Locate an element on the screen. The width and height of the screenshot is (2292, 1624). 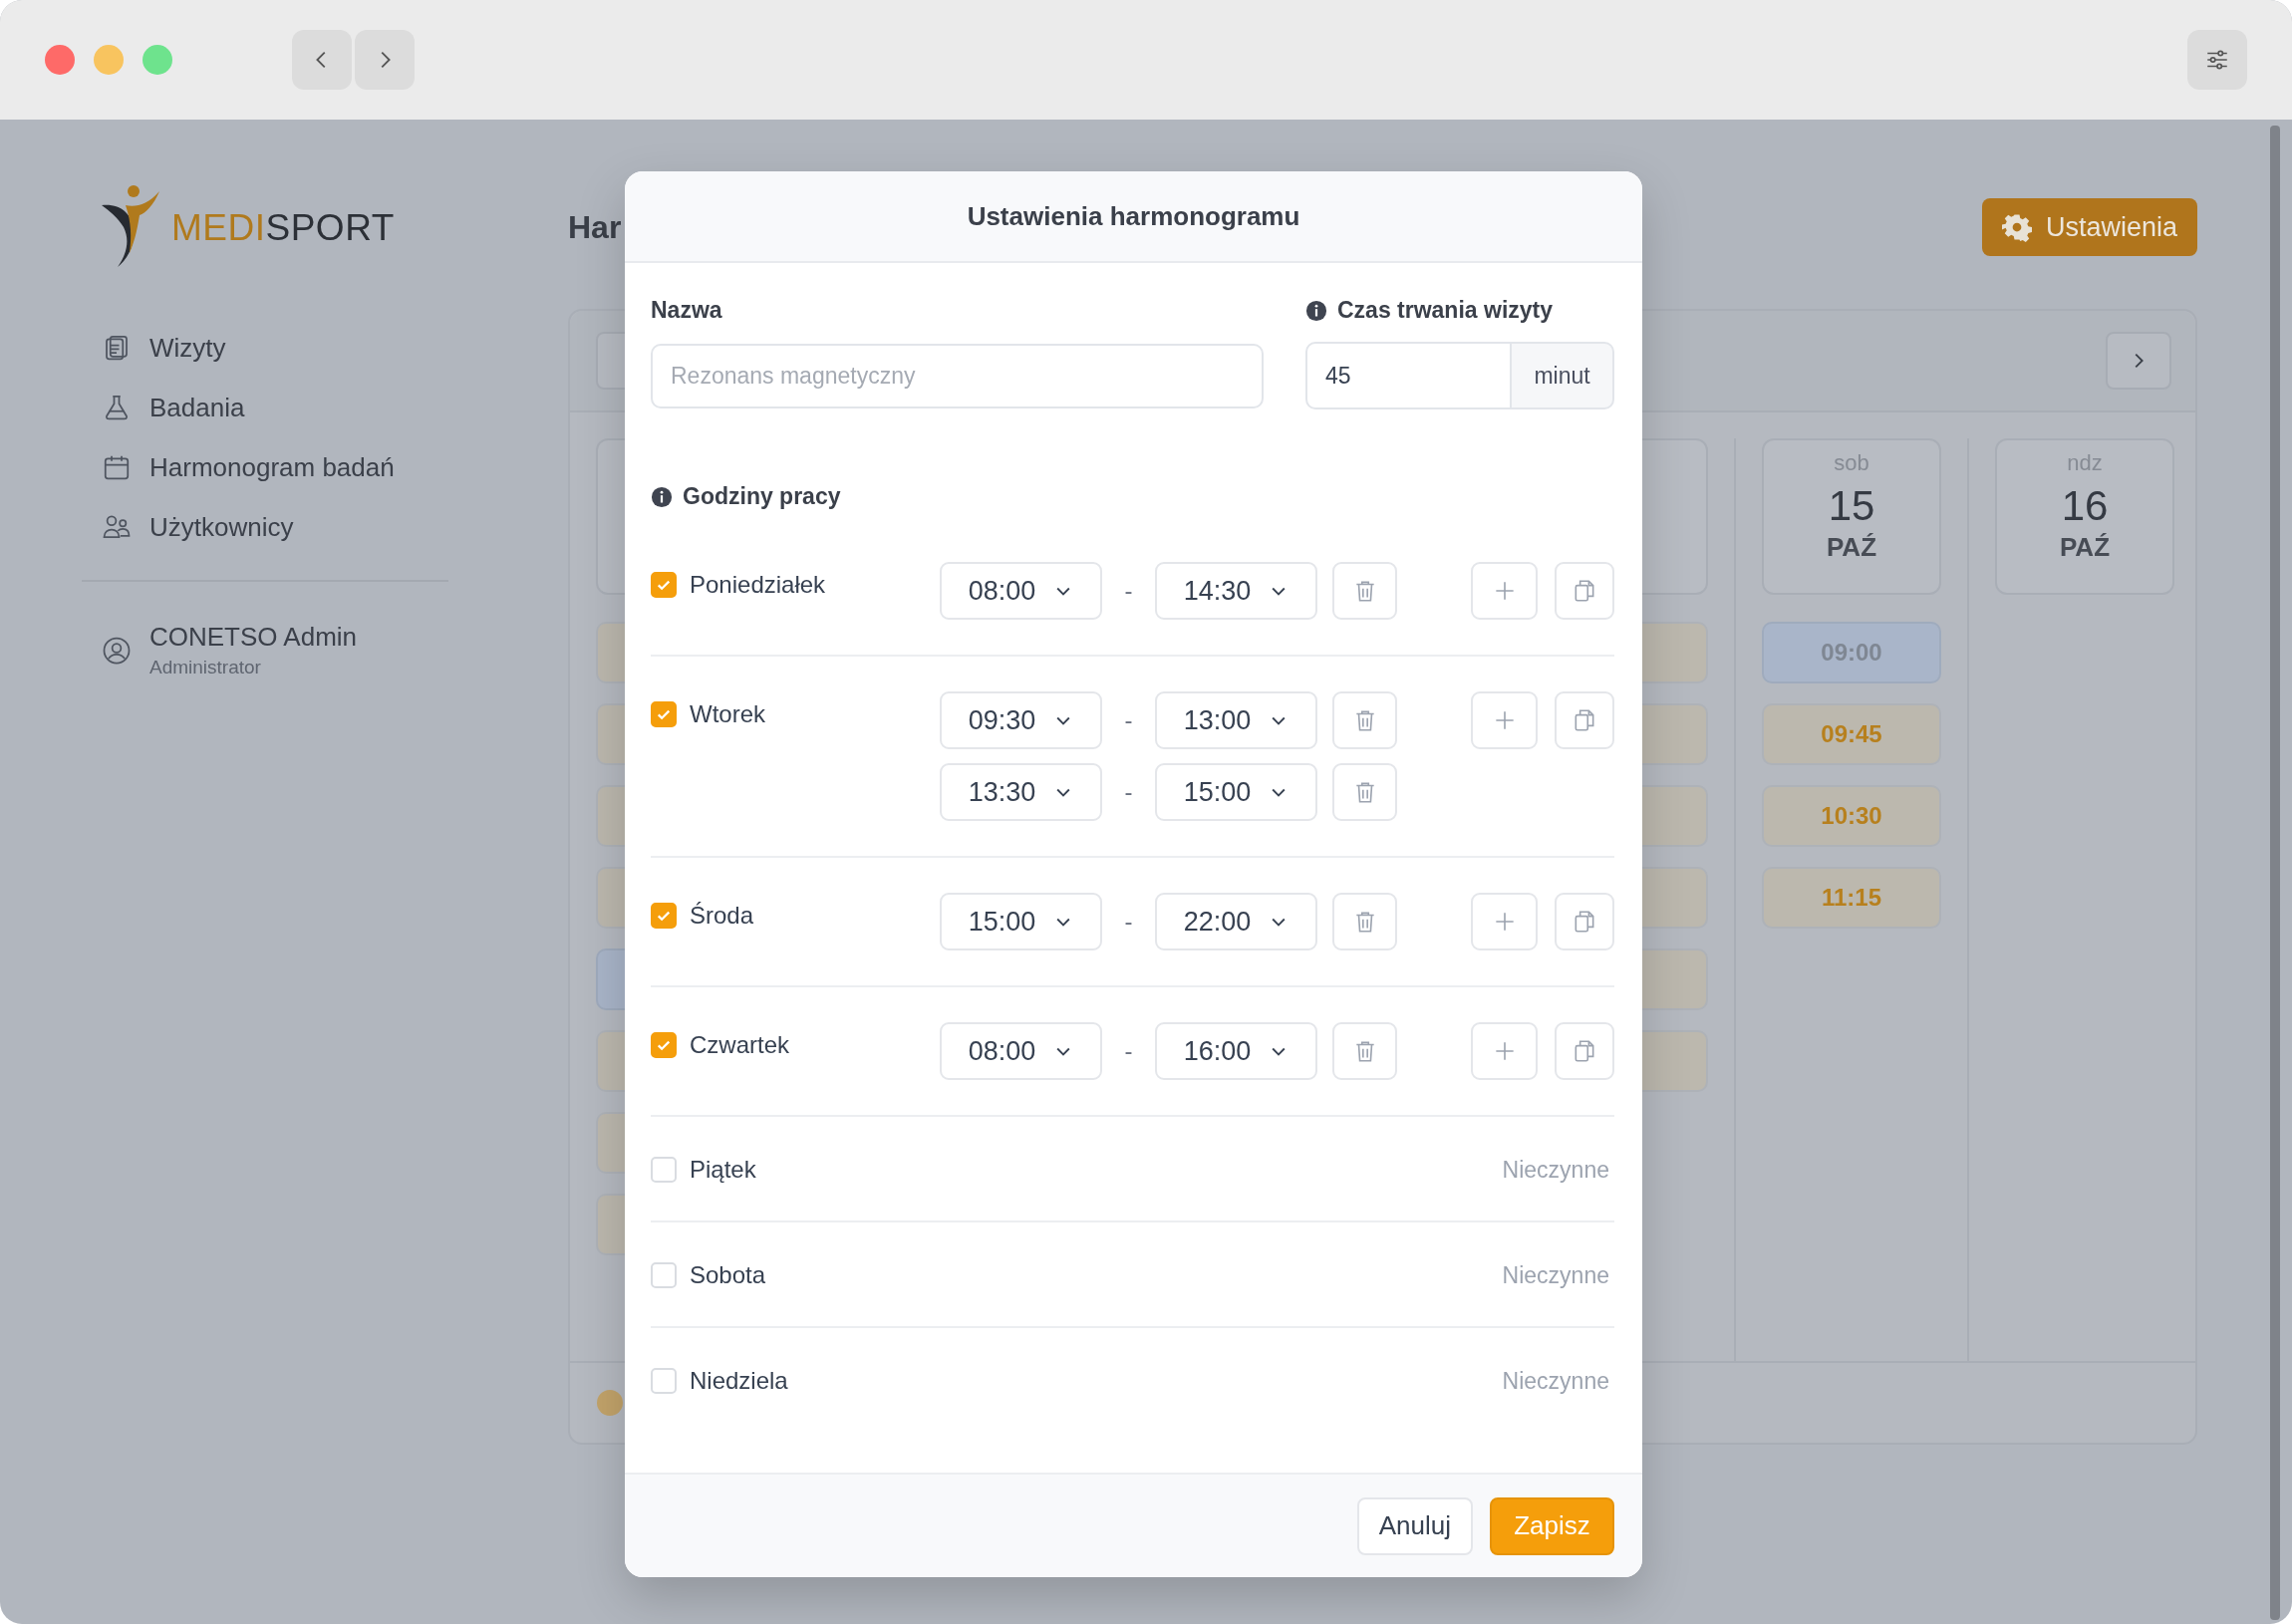
next-week-button is located at coordinates (2138, 361).